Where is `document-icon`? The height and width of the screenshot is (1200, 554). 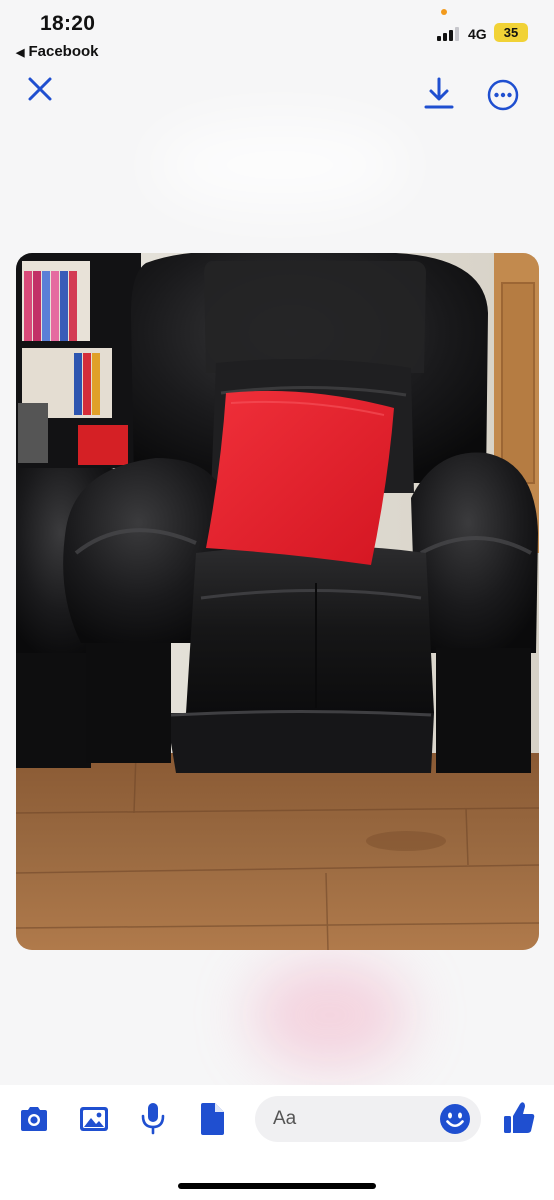
document-icon is located at coordinates (212, 1119).